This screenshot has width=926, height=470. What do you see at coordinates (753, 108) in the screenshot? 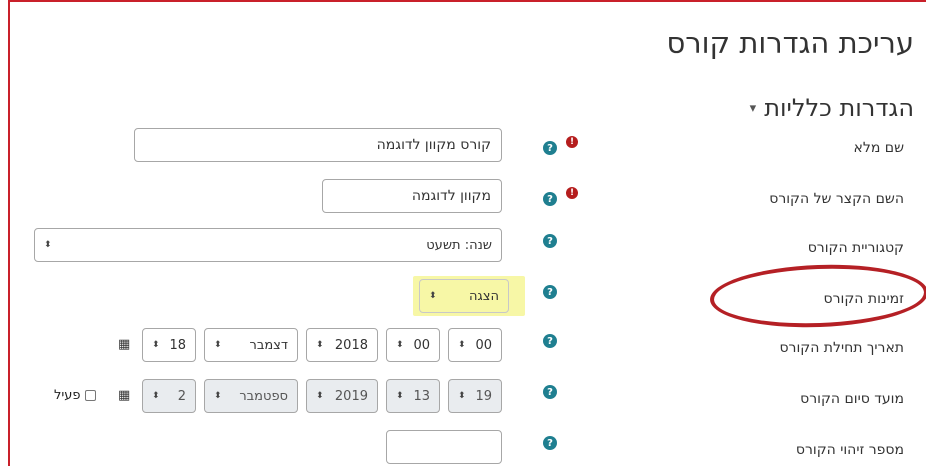
I see `collapse-caret-icon: ▾` at bounding box center [753, 108].